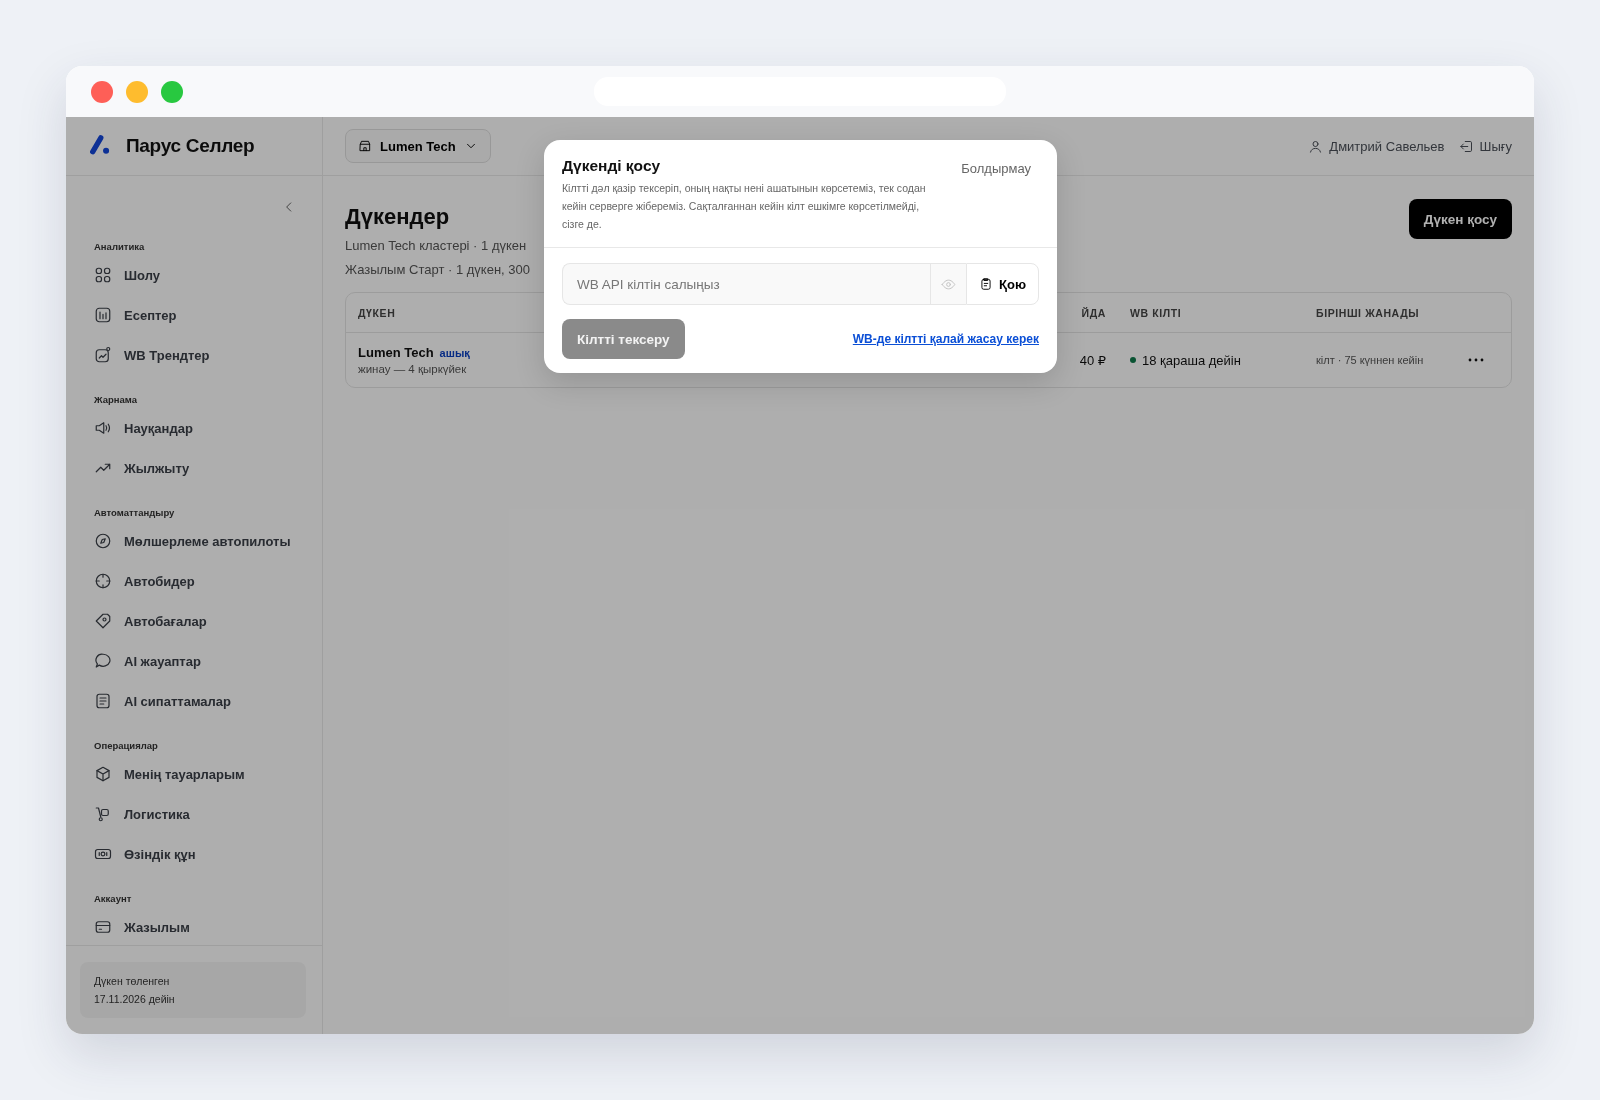 The width and height of the screenshot is (1600, 1100). What do you see at coordinates (200, 355) in the screenshot?
I see `sidebar-item: WB Трендтер` at bounding box center [200, 355].